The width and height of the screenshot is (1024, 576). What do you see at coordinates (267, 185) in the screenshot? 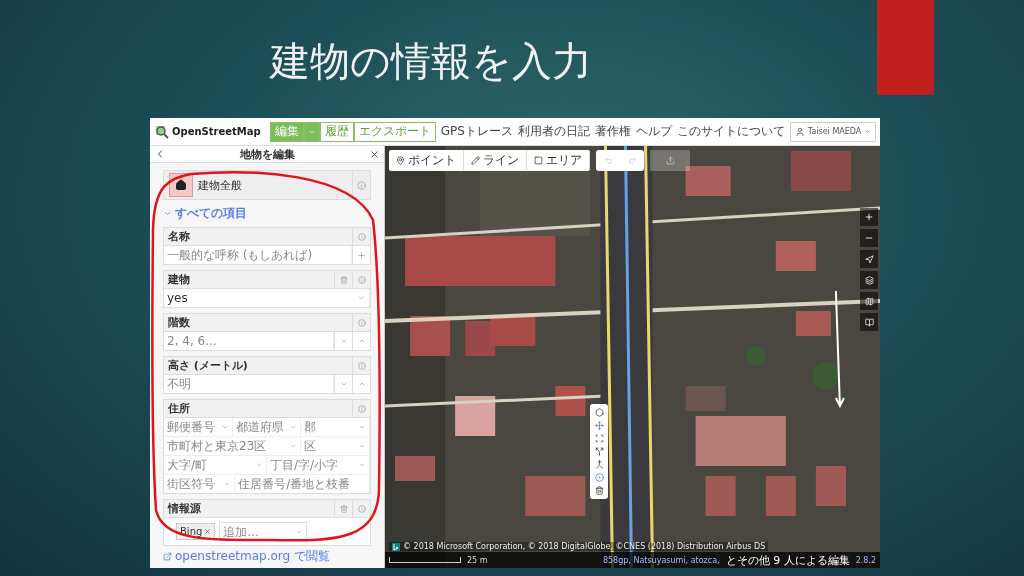
I see `preset-row: 建物全般` at bounding box center [267, 185].